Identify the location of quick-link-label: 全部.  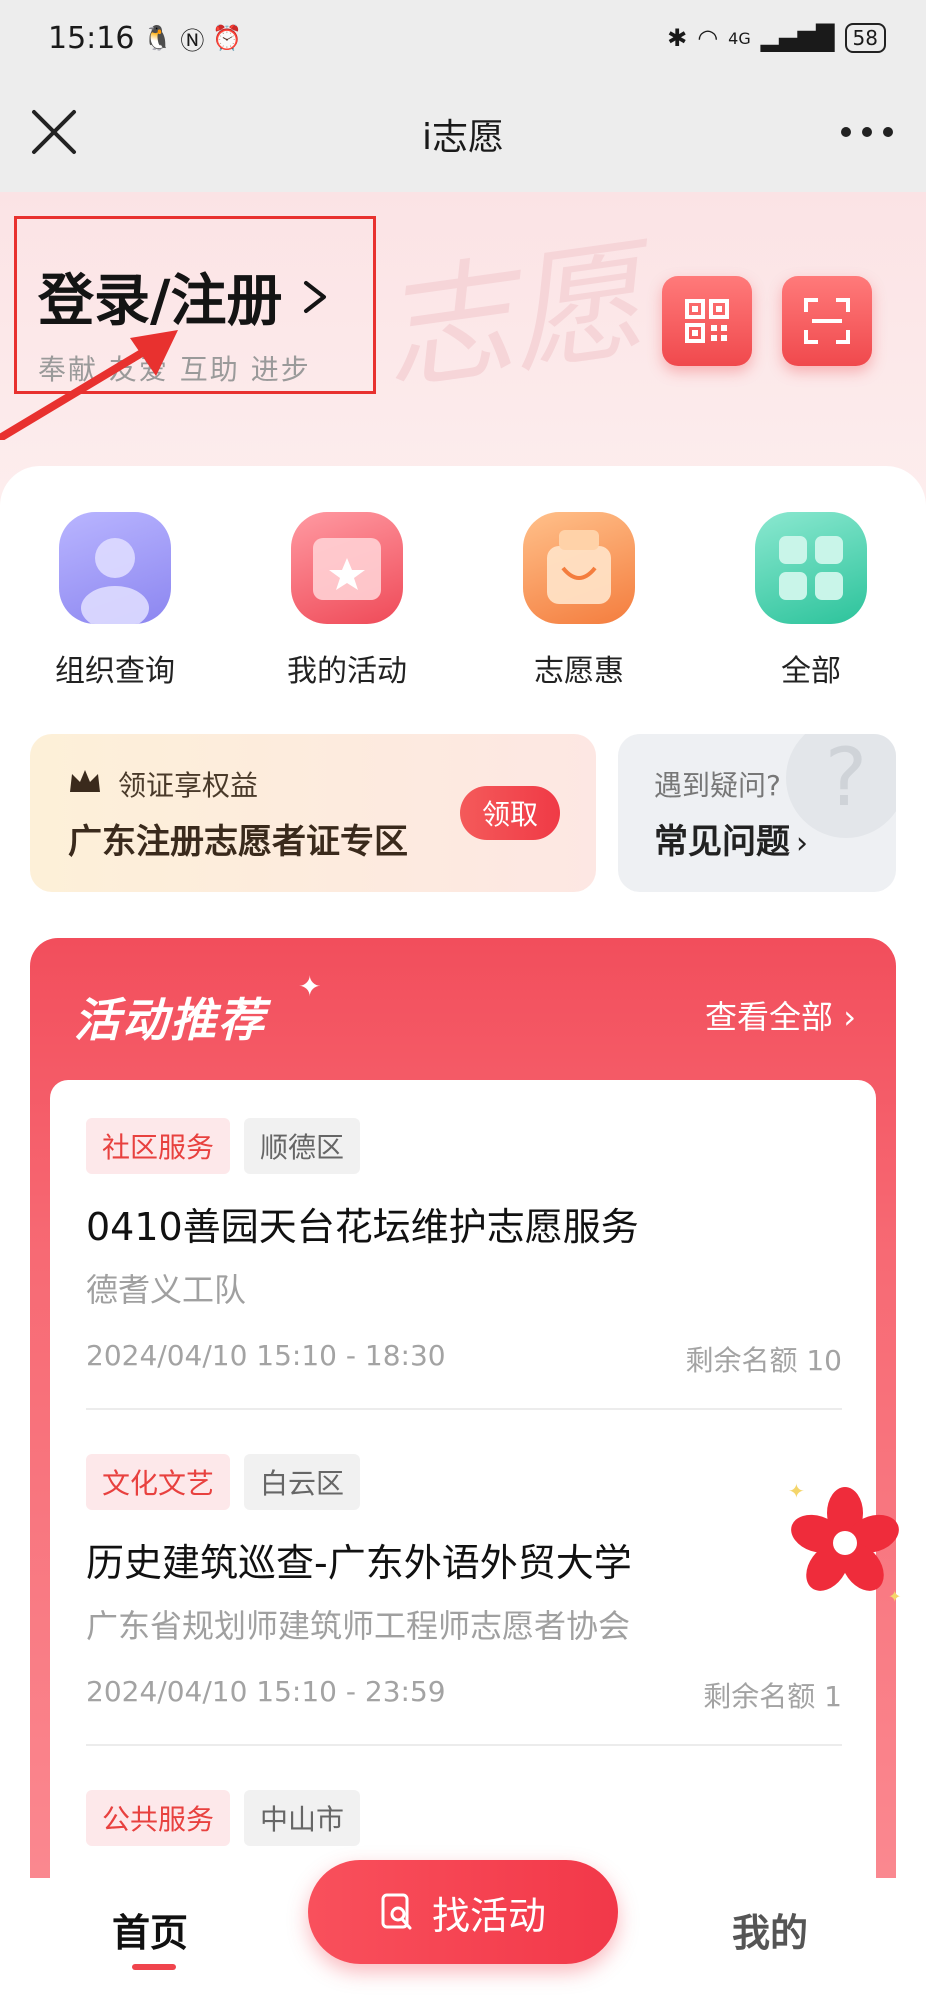
(811, 671).